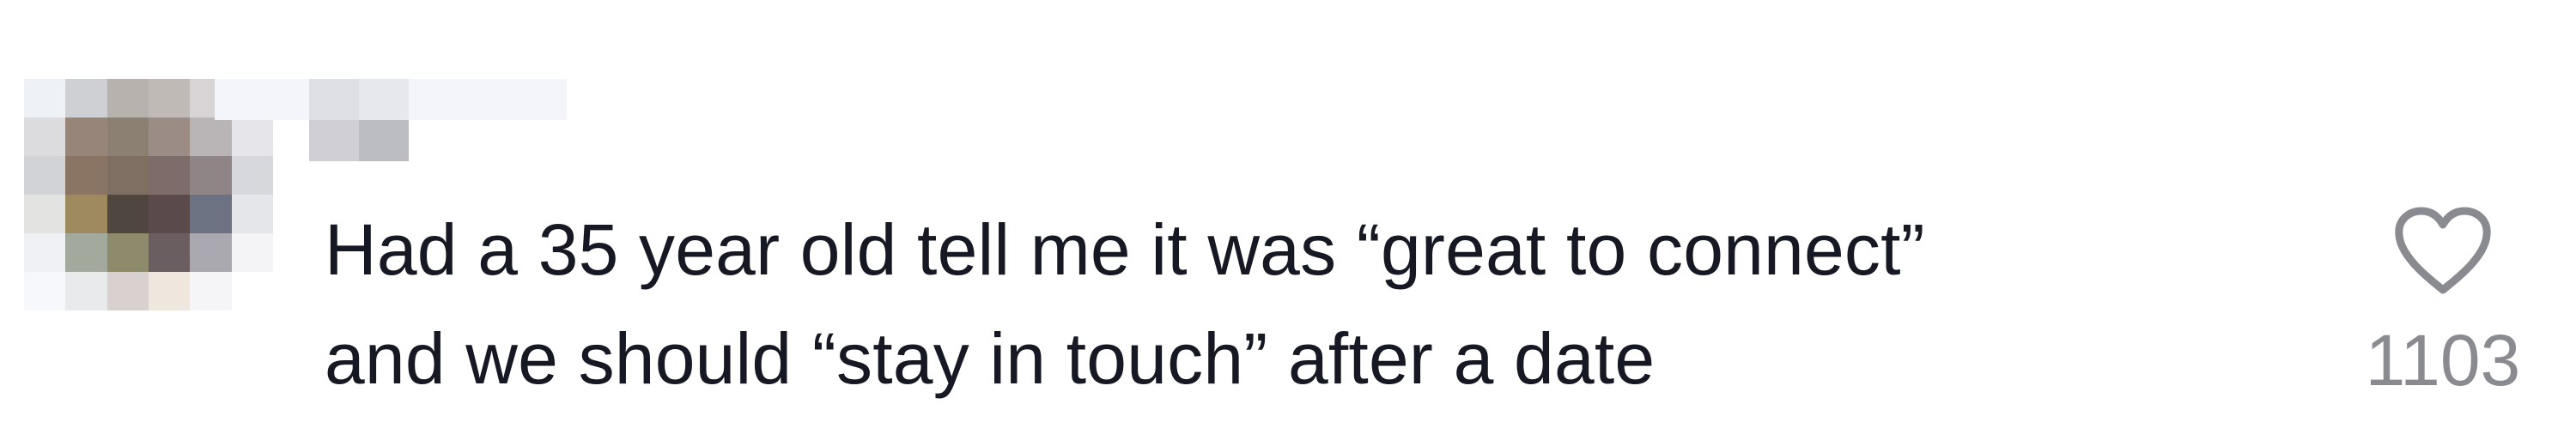  What do you see at coordinates (2443, 251) in the screenshot?
I see `heart-outline-icon` at bounding box center [2443, 251].